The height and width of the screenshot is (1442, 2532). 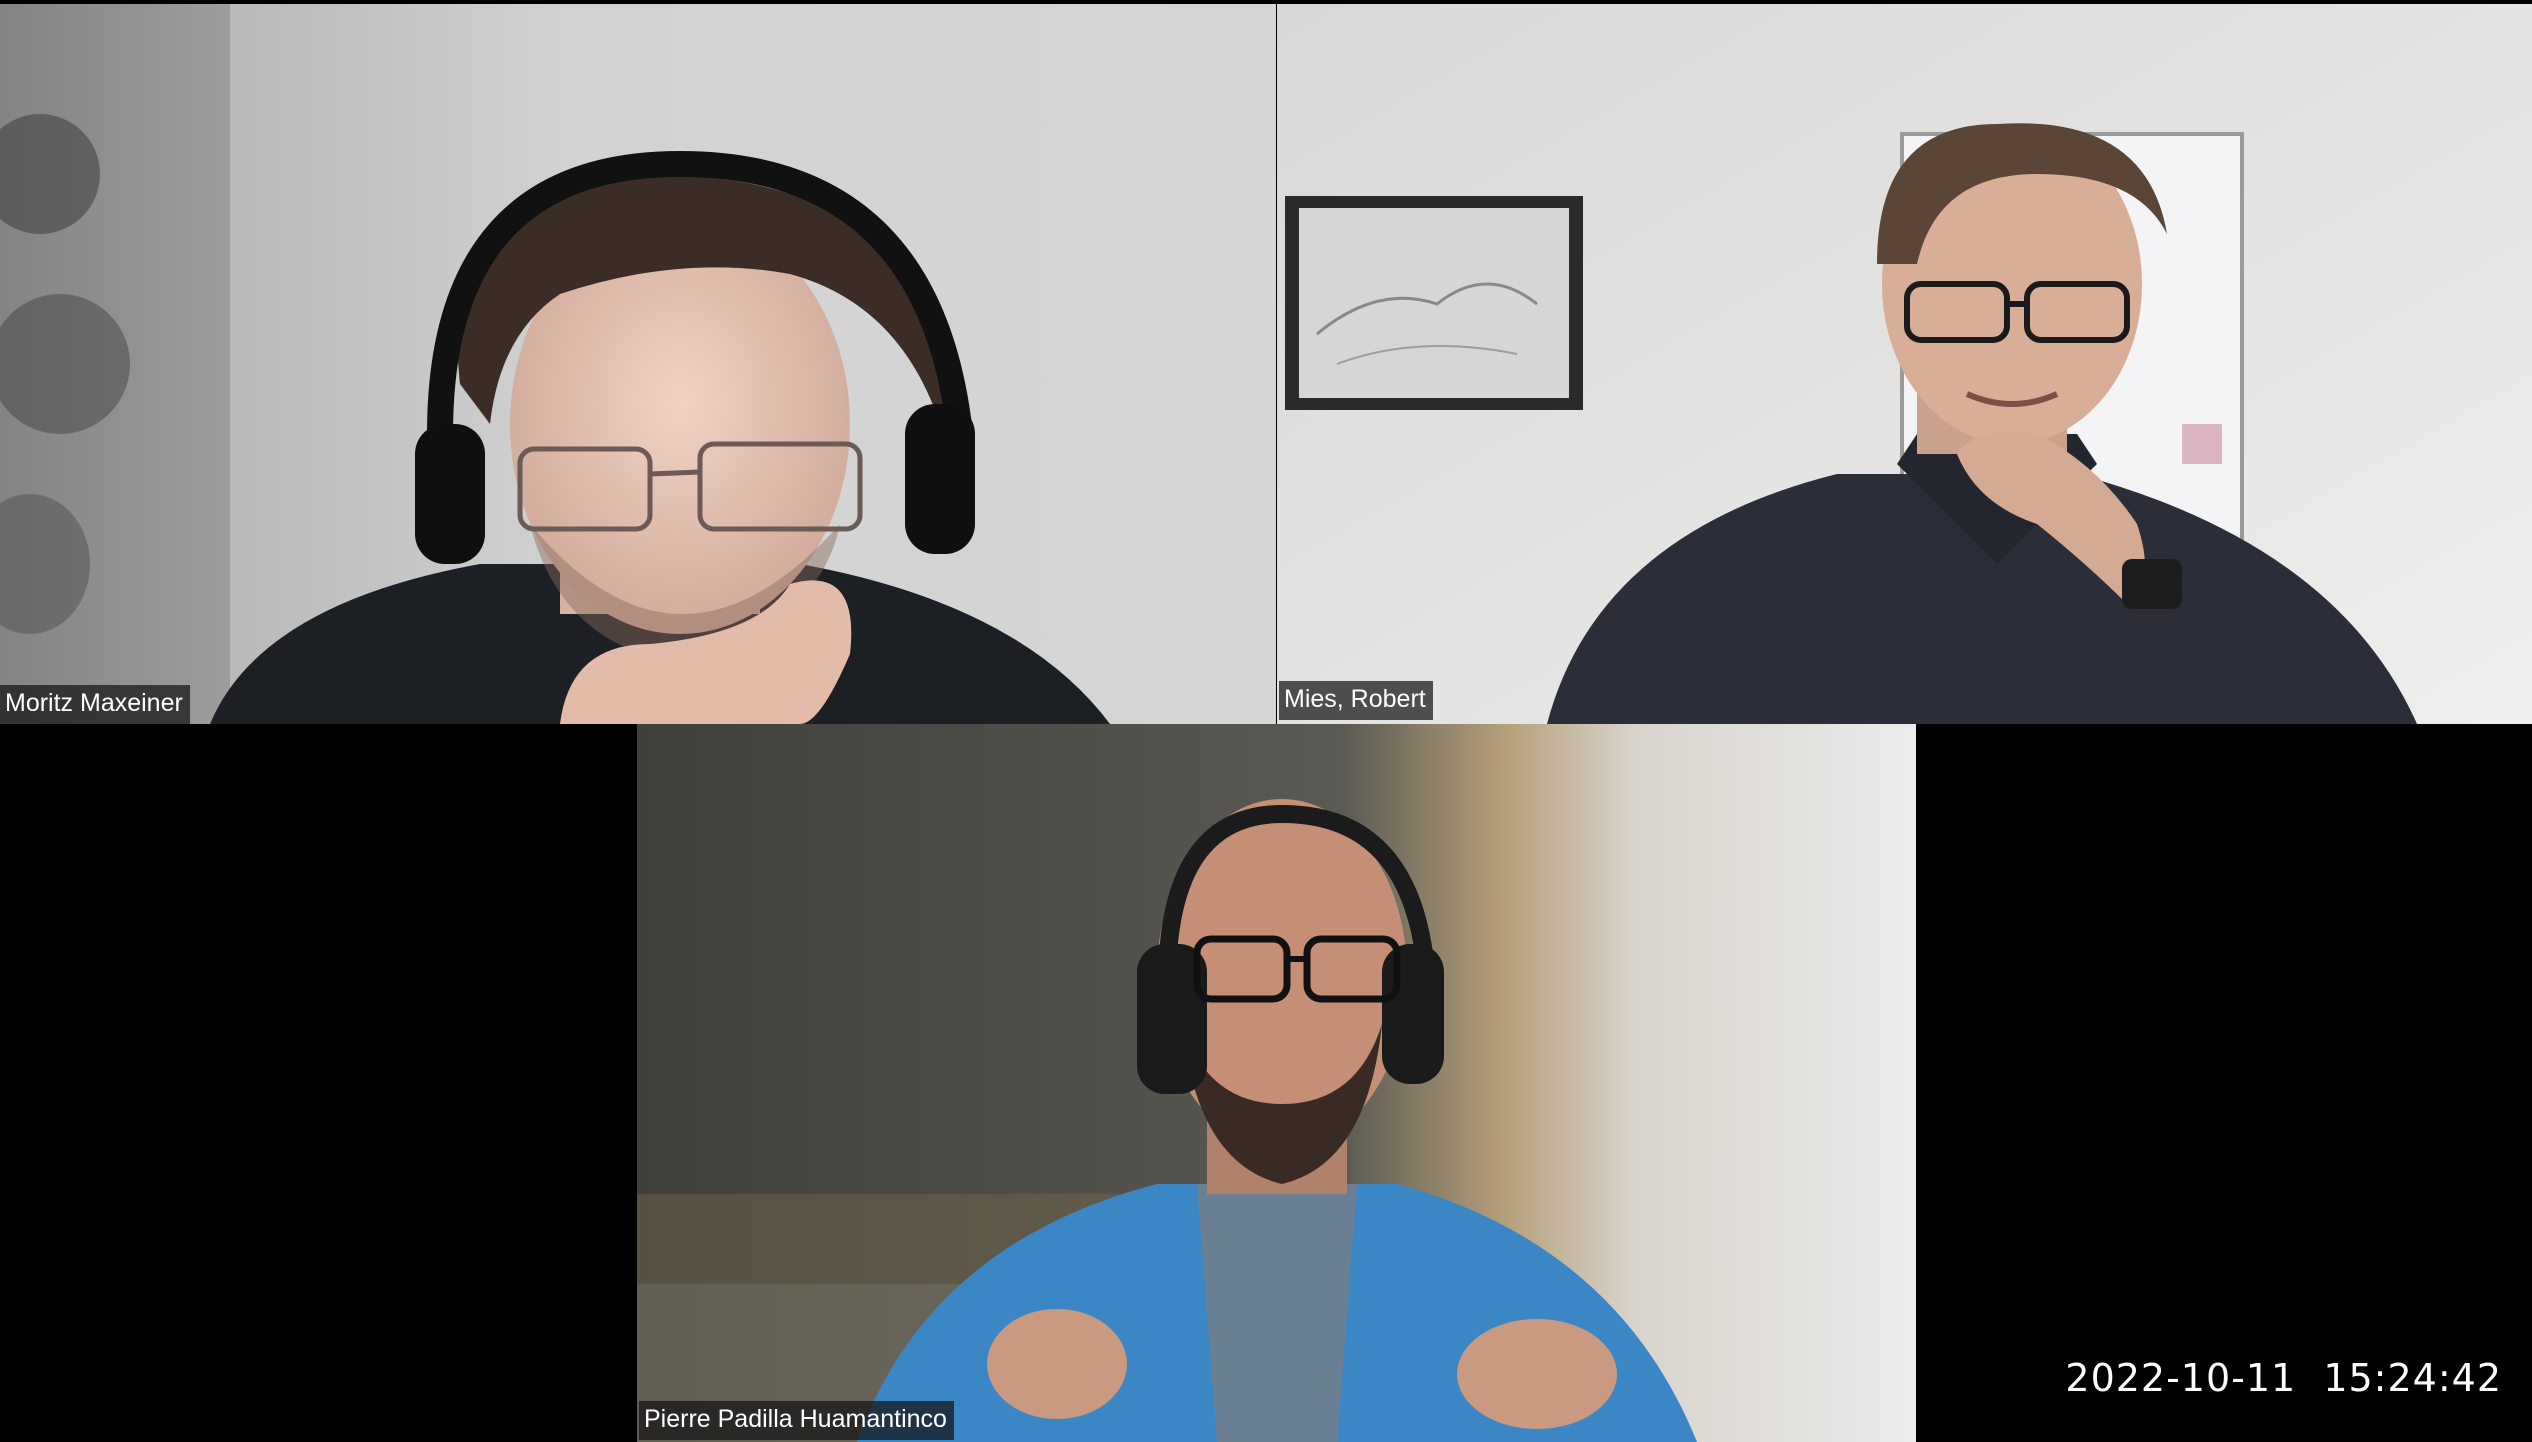 I want to click on participant-name-label: Moritz Maxeiner, so click(x=95, y=704).